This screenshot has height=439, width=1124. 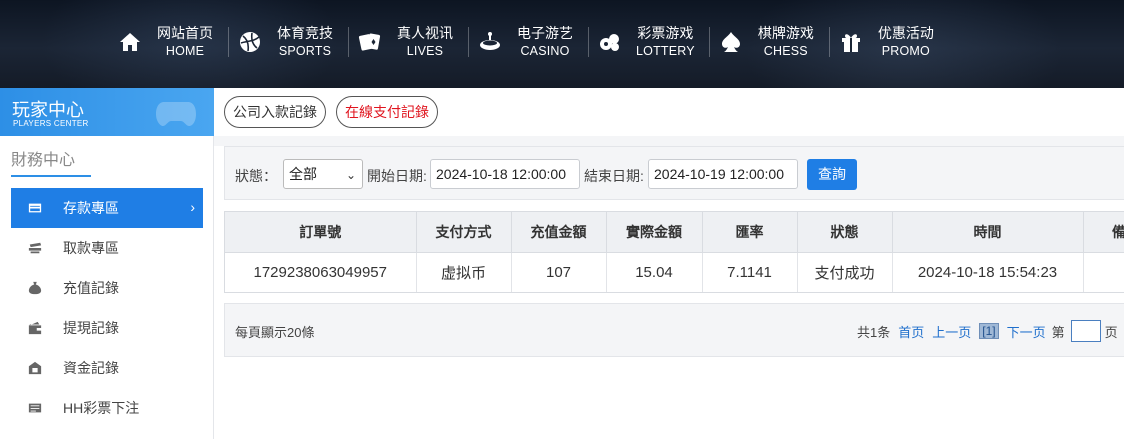 I want to click on nav-item-lottery: 彩票游戏 LOTTERY, so click(x=648, y=42).